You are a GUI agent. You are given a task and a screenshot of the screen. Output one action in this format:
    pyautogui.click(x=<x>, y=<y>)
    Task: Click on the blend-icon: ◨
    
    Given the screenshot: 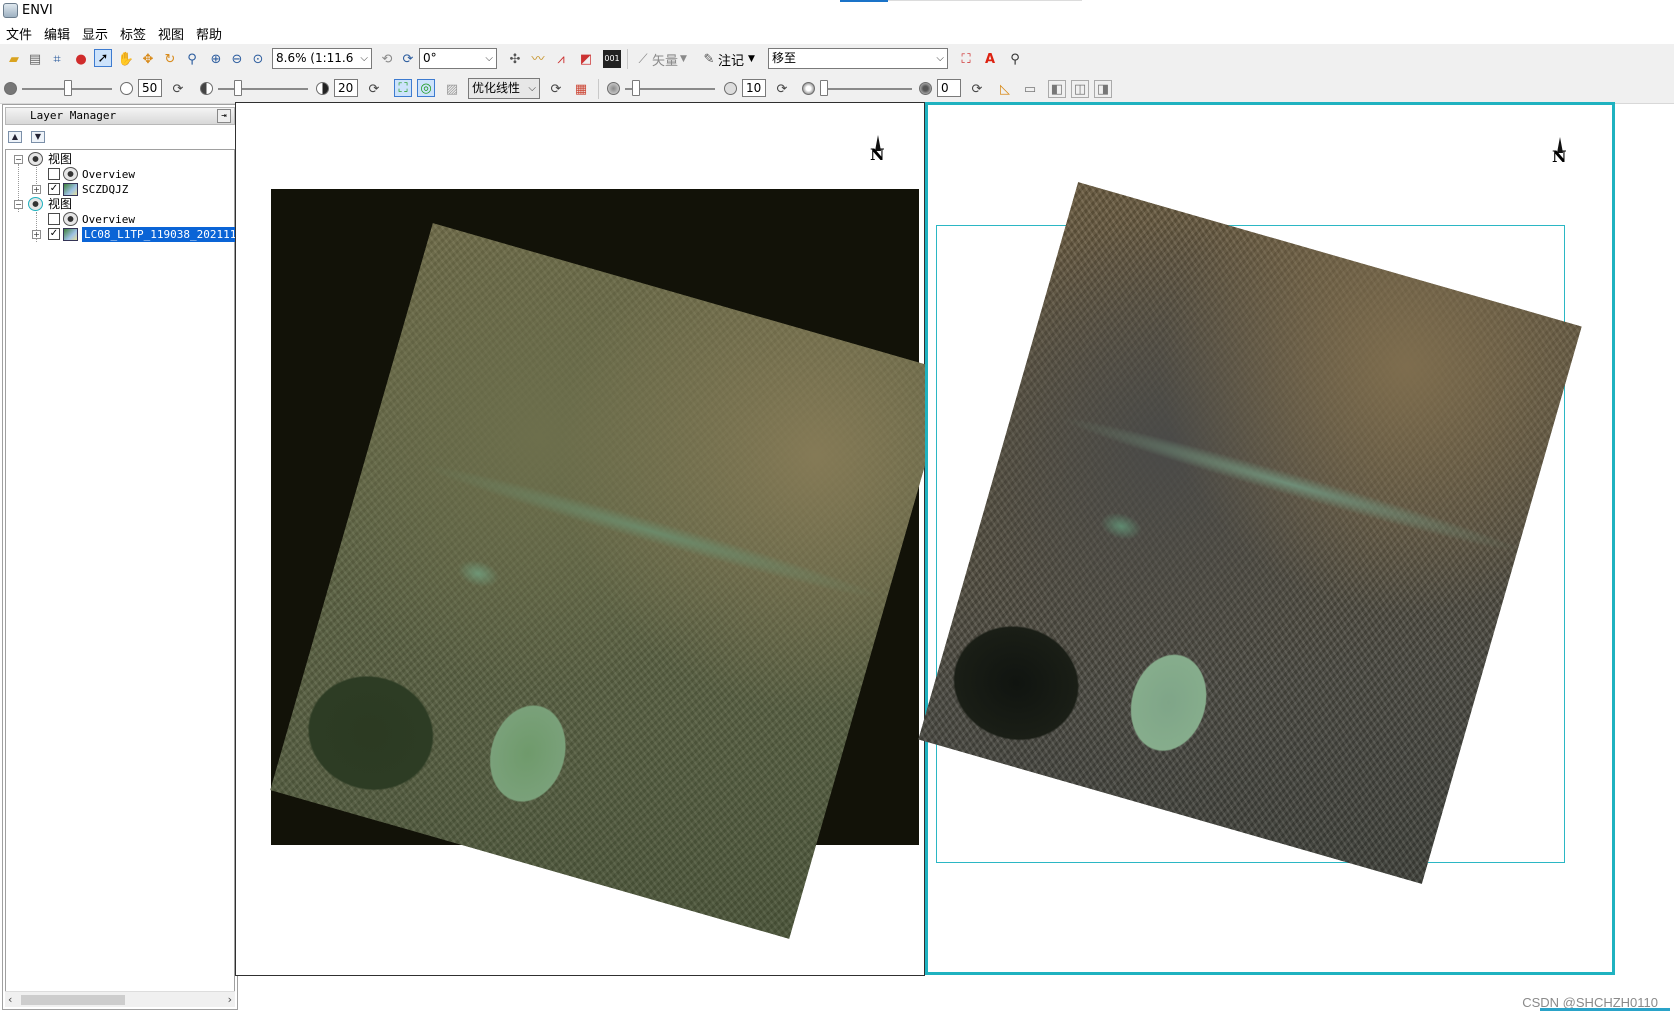 What is the action you would take?
    pyautogui.click(x=1103, y=89)
    